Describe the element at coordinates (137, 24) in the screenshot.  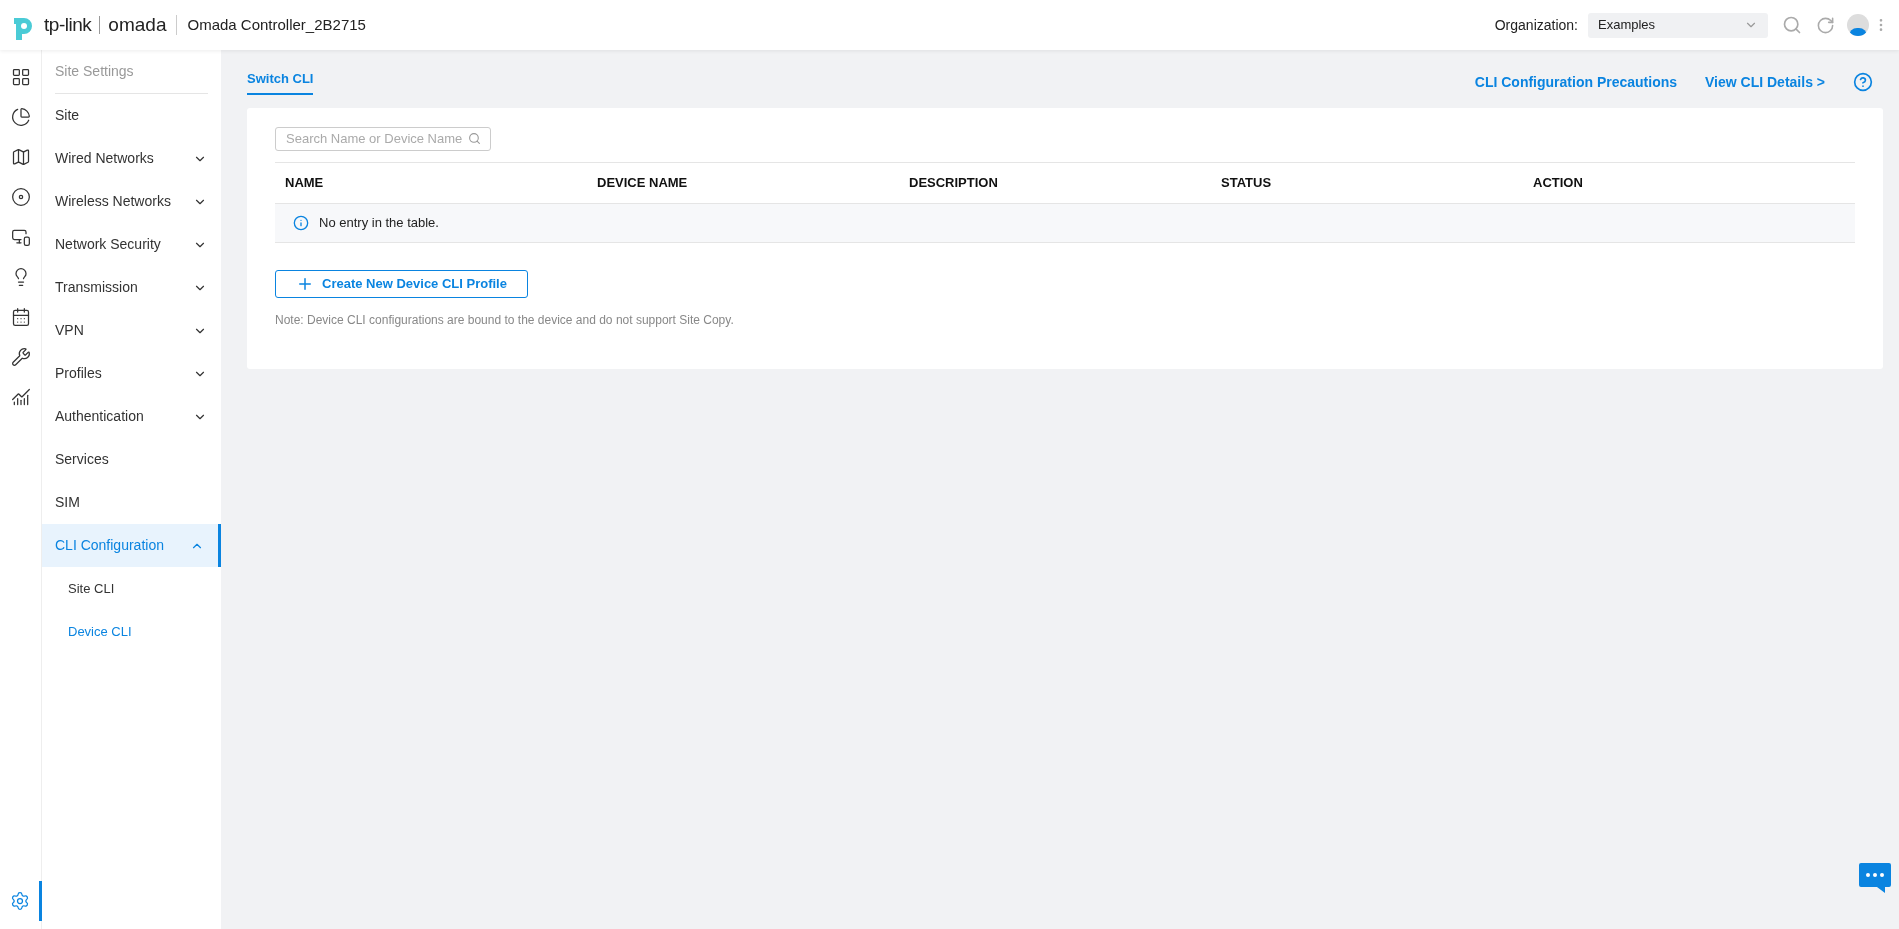
I see `product-name: omada` at that location.